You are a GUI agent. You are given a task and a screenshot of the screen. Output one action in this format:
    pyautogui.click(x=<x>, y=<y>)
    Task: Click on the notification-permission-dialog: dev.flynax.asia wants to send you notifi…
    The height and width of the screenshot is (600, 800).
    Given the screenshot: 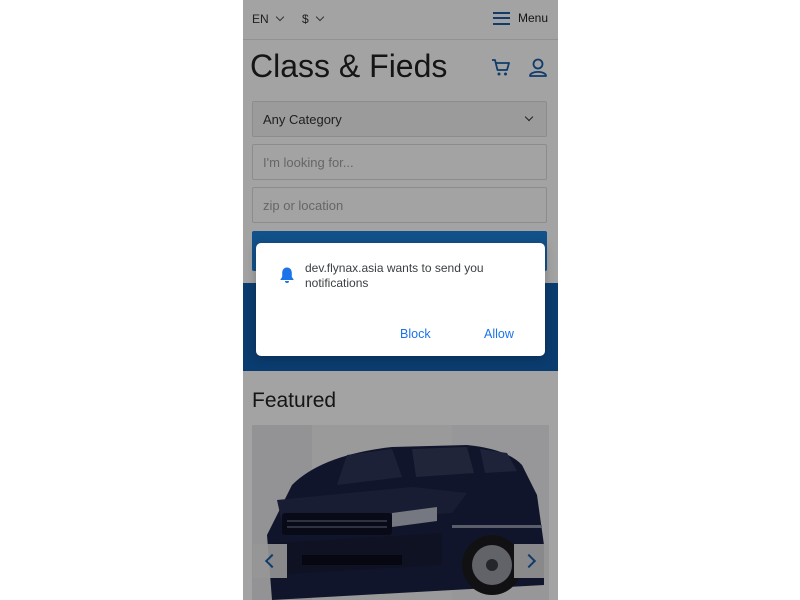 What is the action you would take?
    pyautogui.click(x=400, y=299)
    